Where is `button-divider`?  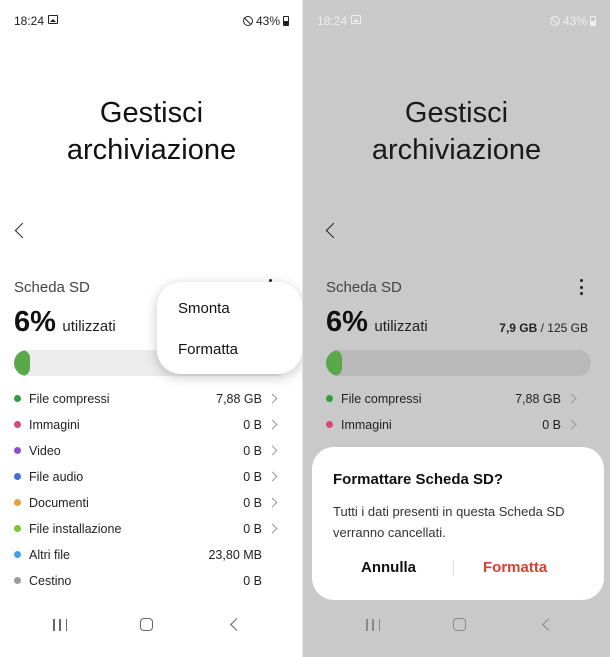
button-divider is located at coordinates (453, 568).